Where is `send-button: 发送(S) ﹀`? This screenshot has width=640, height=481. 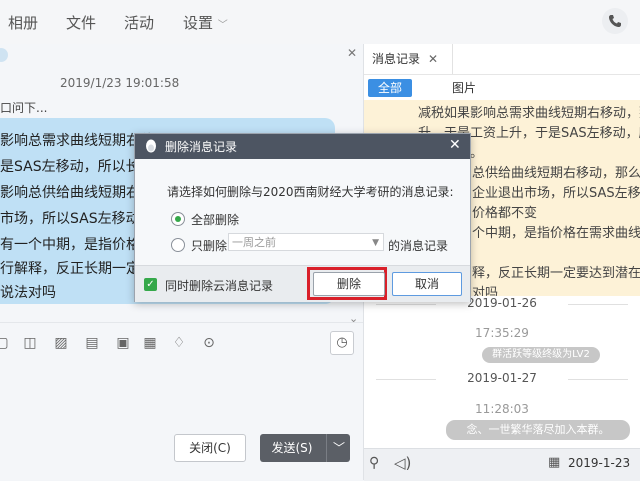 send-button: 发送(S) ﹀ is located at coordinates (305, 448).